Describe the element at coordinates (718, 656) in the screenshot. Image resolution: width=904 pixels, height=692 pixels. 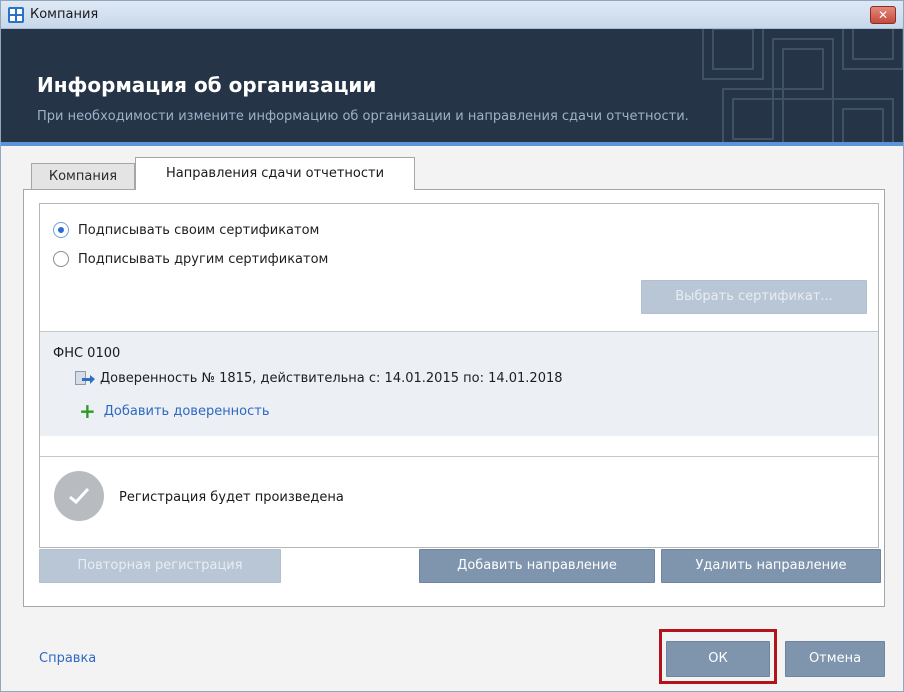
I see `ok-highlight-frame` at that location.